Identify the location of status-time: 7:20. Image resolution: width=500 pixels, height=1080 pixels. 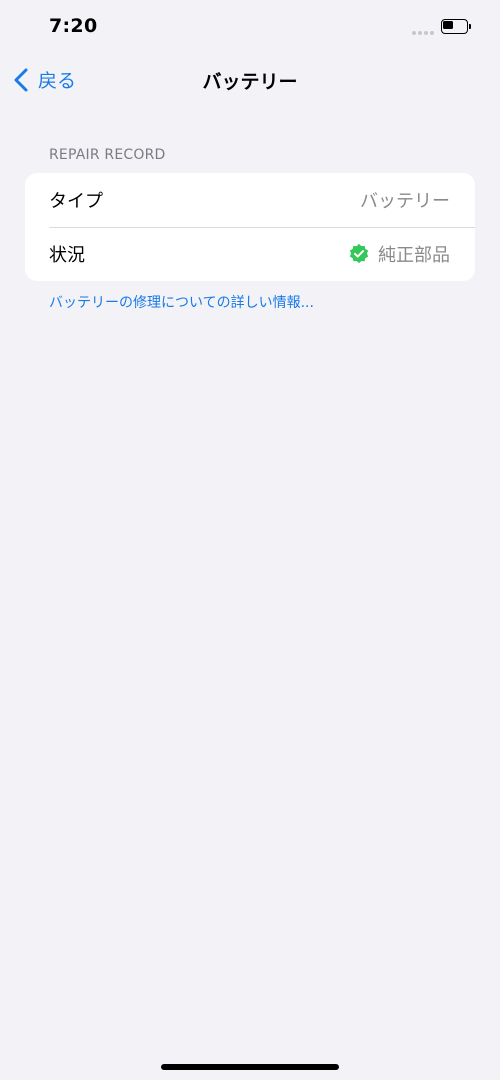
(73, 26).